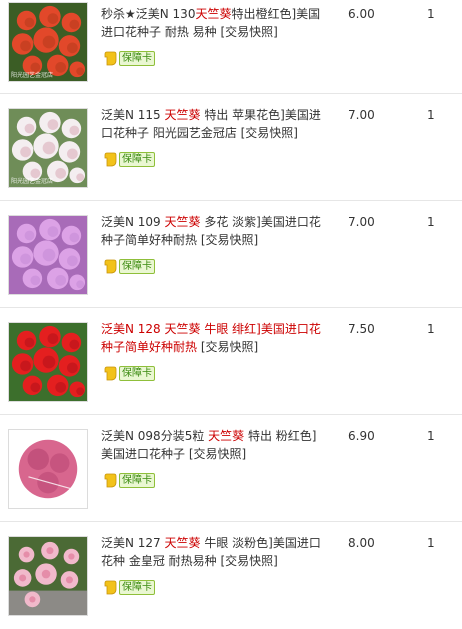 The width and height of the screenshot is (462, 629). I want to click on title-text: 泛美N 115, so click(133, 115).